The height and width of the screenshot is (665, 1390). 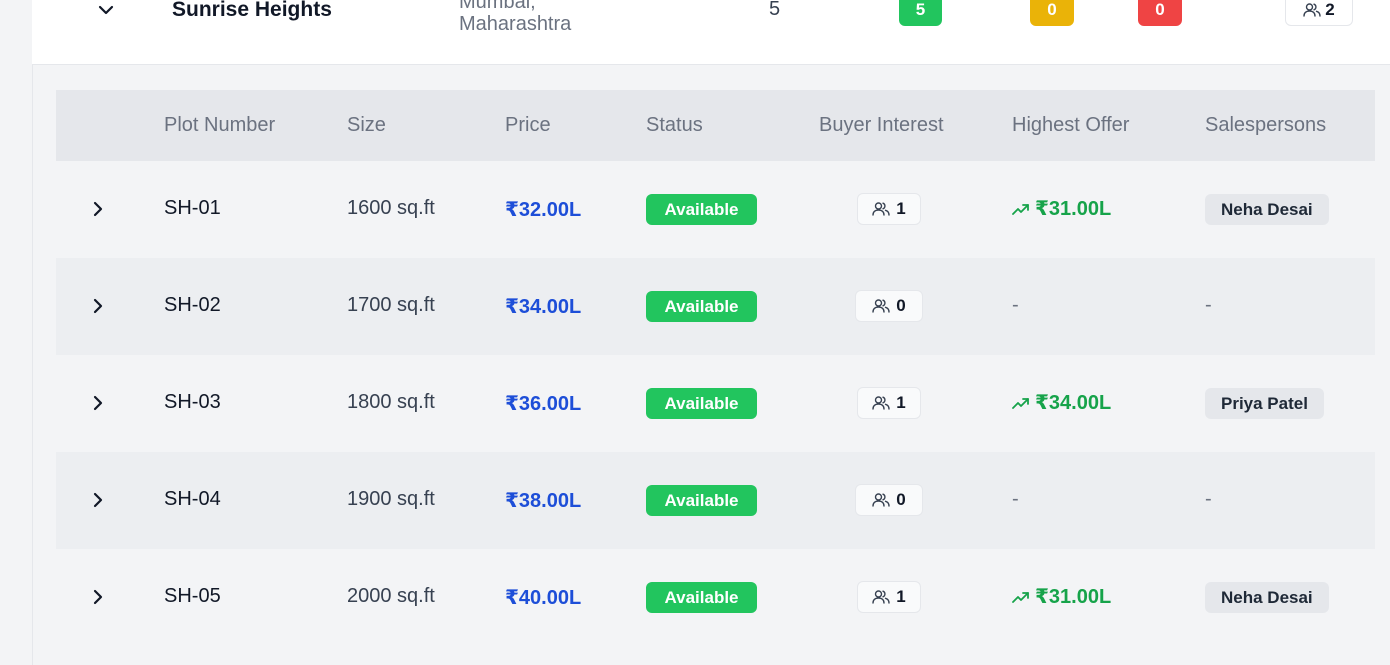 What do you see at coordinates (543, 307) in the screenshot?
I see `plot-price: ₹34.00L` at bounding box center [543, 307].